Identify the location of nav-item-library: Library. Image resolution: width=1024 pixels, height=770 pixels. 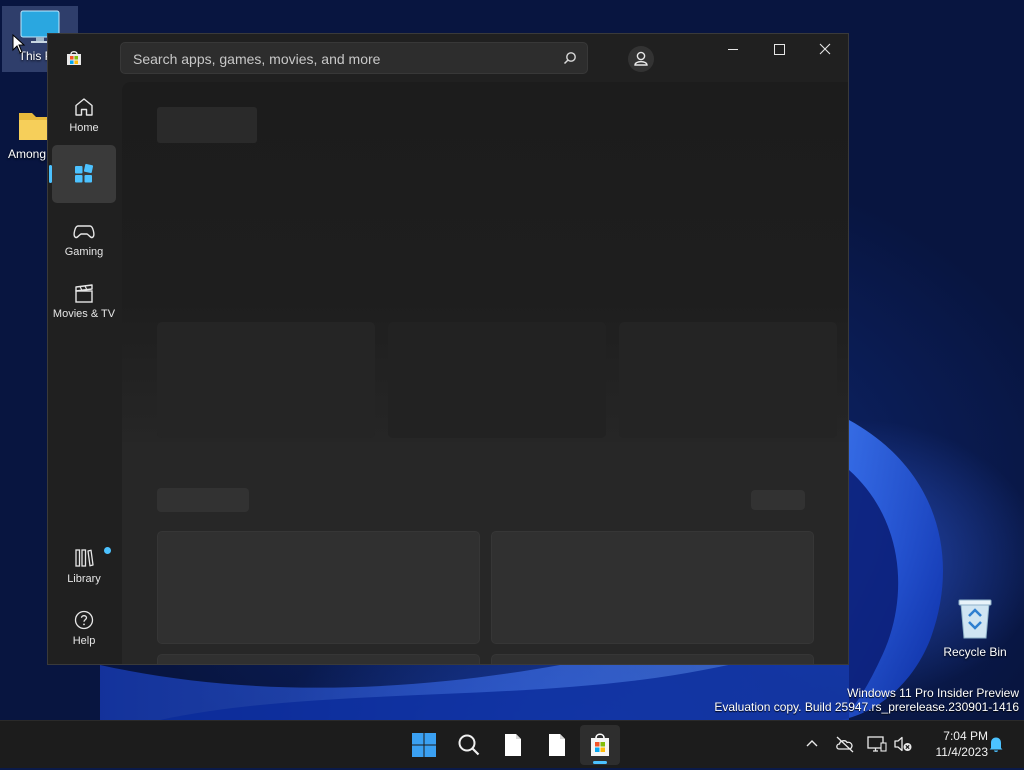
(84, 564).